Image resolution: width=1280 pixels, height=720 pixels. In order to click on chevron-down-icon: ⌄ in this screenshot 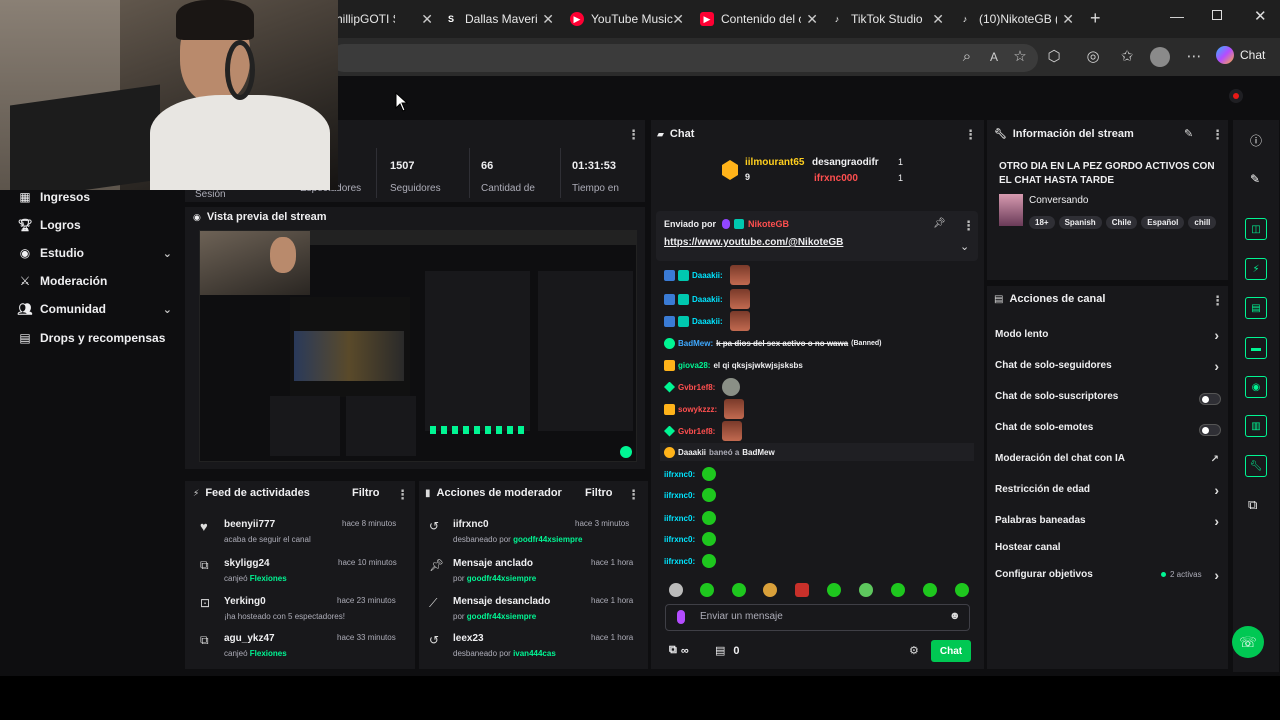, I will do `click(964, 246)`.